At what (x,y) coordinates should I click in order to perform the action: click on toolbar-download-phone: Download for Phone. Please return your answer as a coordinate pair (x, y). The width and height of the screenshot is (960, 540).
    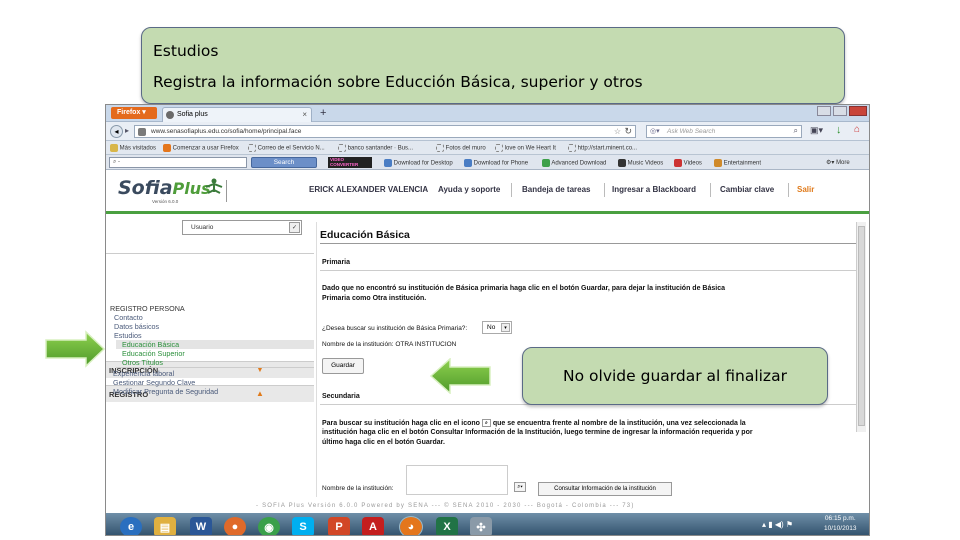
    Looking at the image, I should click on (496, 163).